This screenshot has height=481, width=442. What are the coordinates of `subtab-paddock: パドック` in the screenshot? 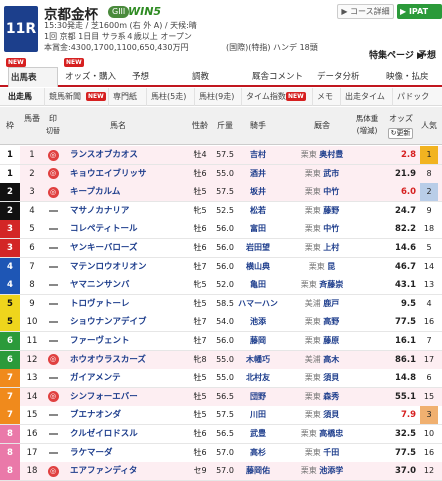 It's located at (410, 97).